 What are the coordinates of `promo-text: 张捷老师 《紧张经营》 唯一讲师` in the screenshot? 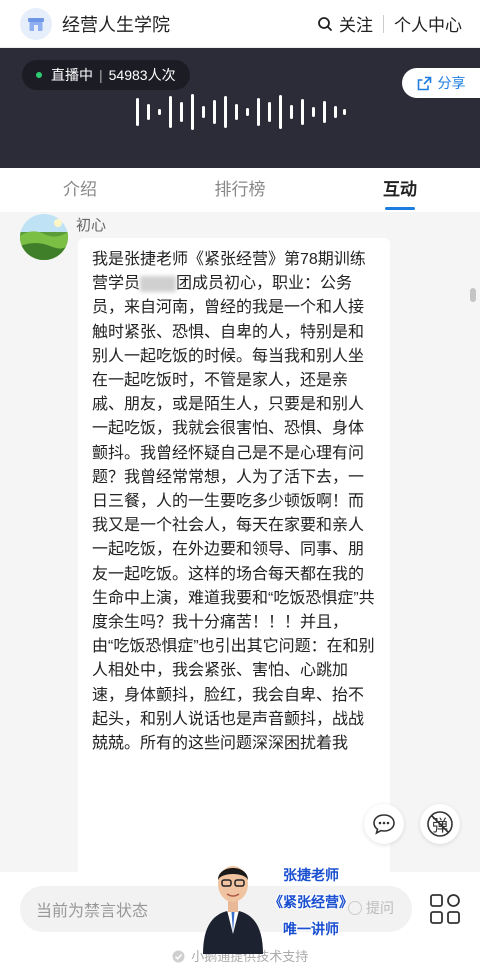 It's located at (311, 902).